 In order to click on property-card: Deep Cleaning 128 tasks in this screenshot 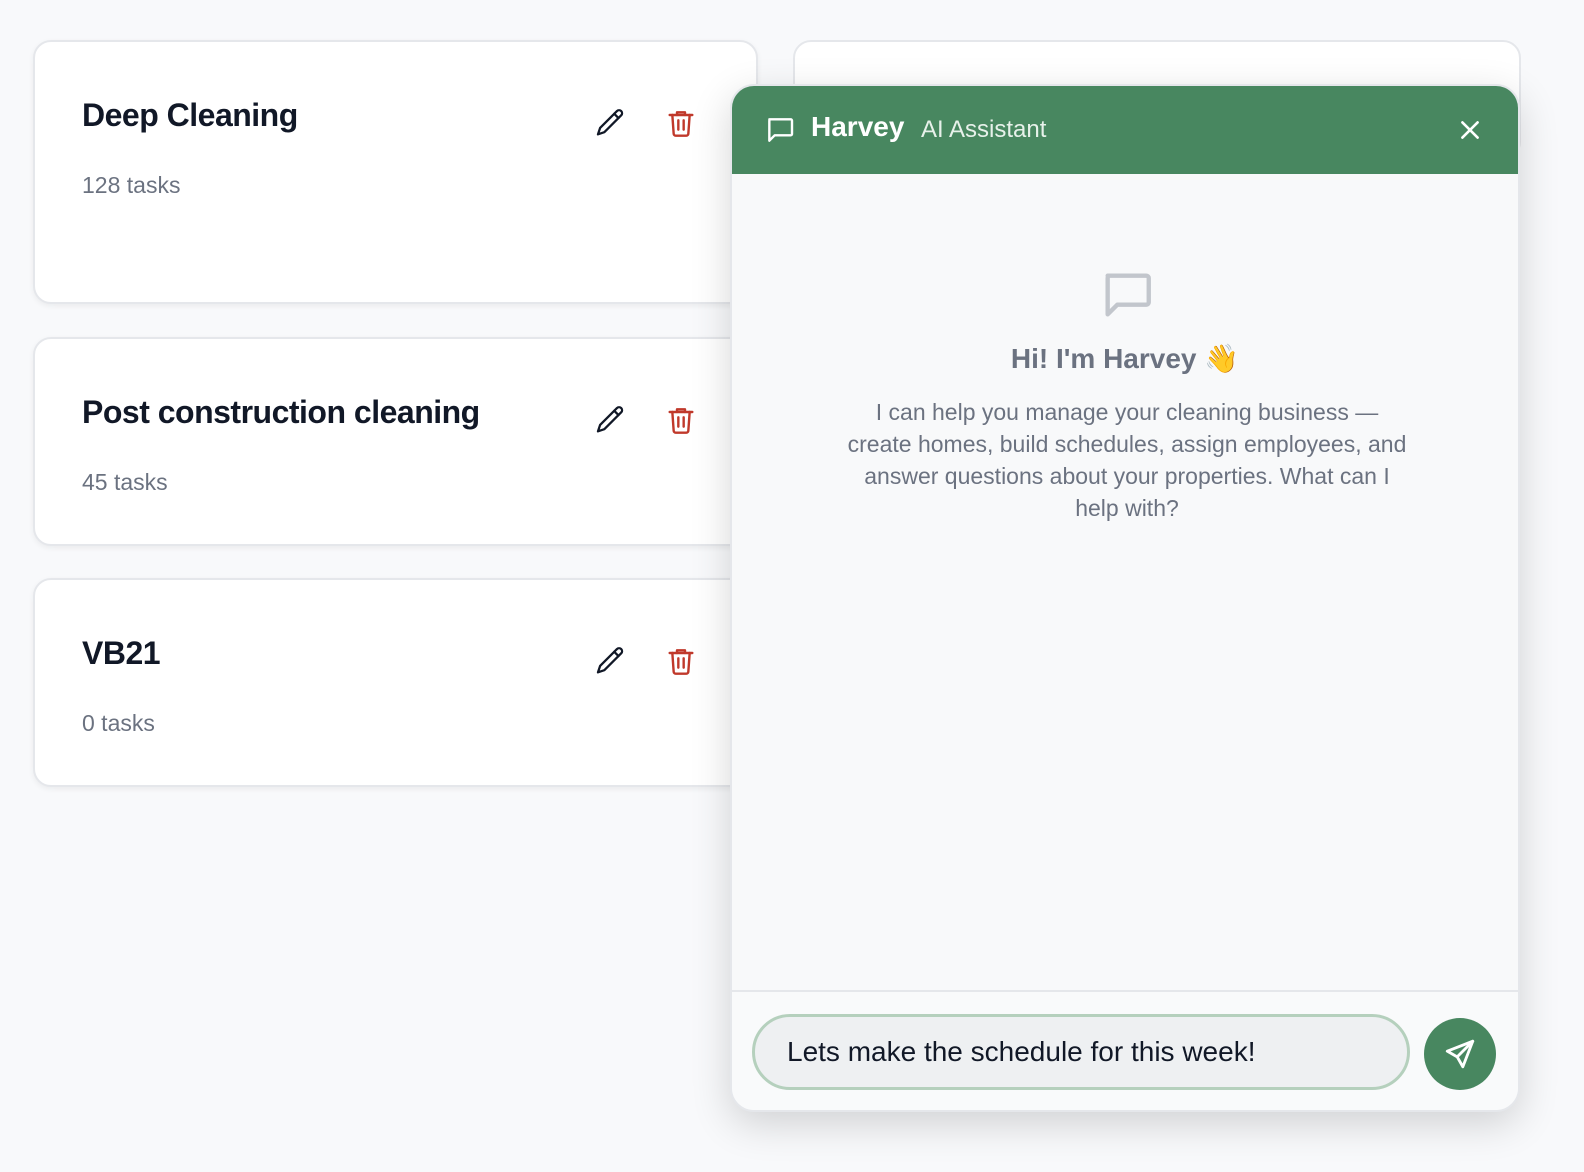, I will do `click(395, 172)`.